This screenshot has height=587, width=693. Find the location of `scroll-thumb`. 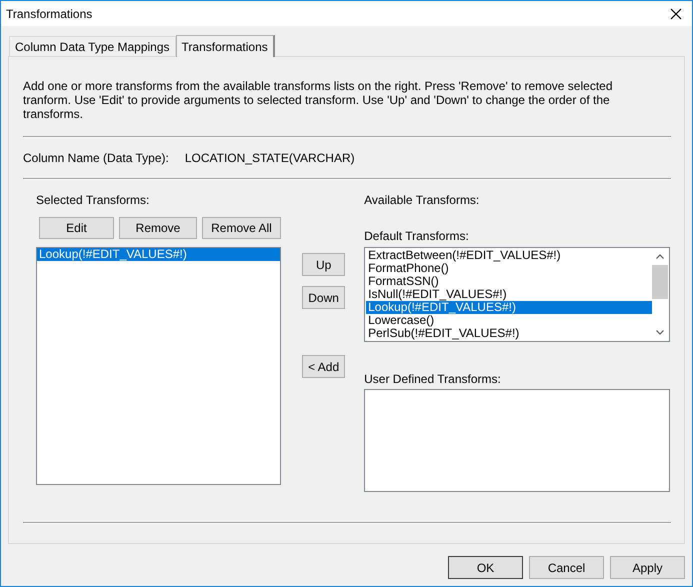

scroll-thumb is located at coordinates (660, 282).